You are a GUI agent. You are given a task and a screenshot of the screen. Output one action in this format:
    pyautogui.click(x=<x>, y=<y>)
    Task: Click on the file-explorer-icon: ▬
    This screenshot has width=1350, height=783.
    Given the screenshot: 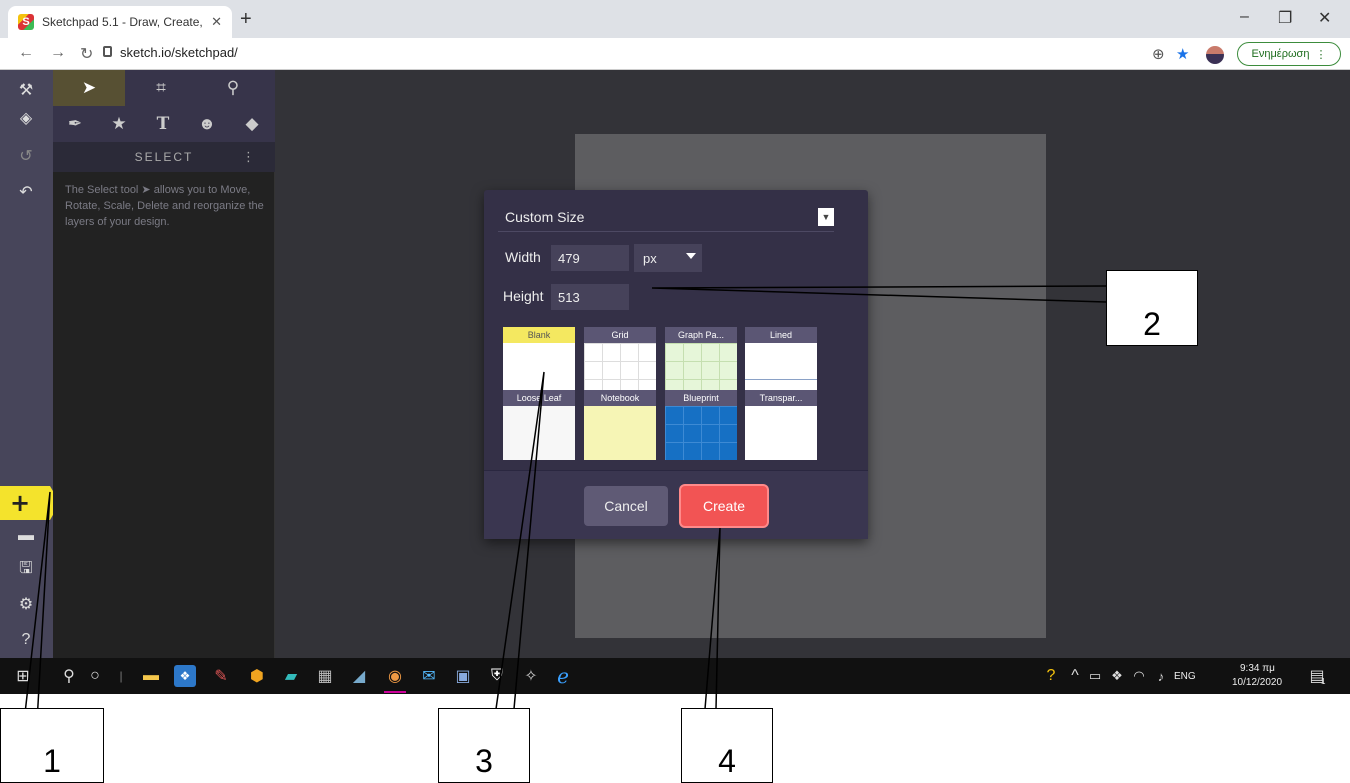 What is the action you would take?
    pyautogui.click(x=151, y=676)
    